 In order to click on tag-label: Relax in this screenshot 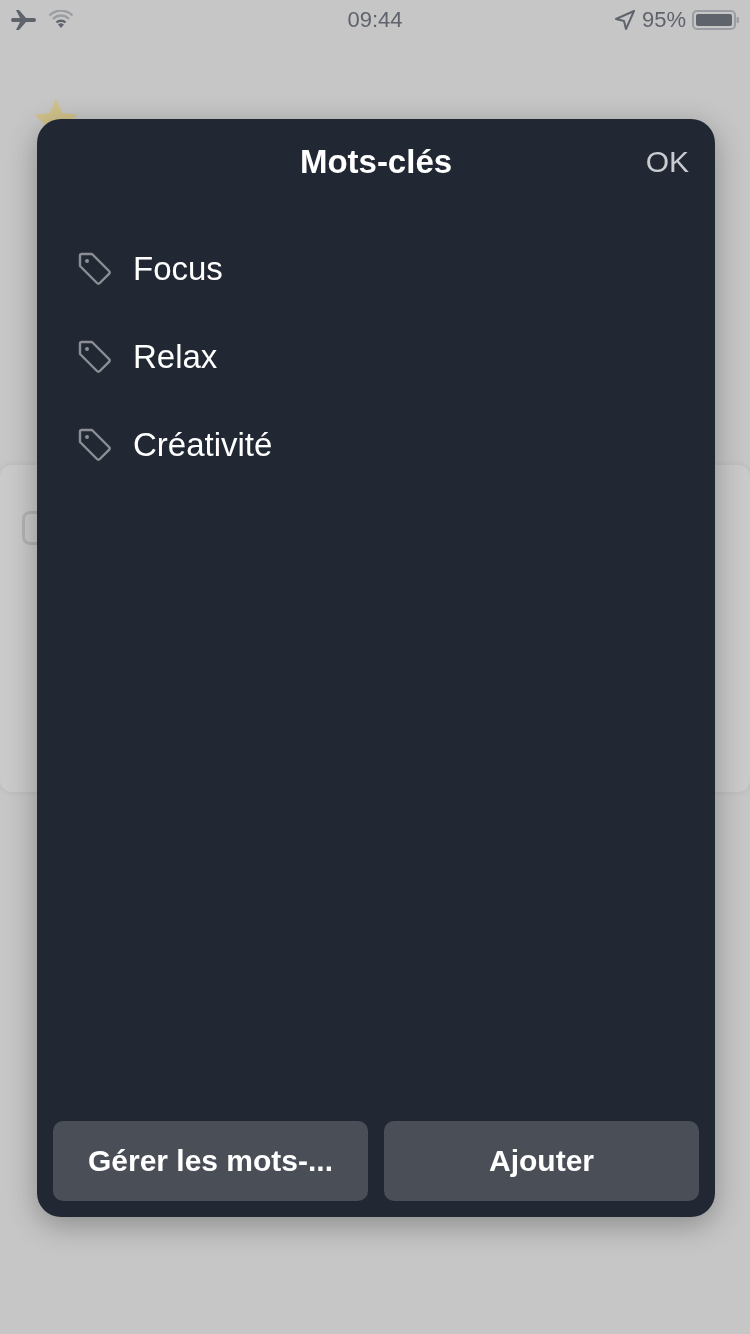, I will do `click(175, 357)`.